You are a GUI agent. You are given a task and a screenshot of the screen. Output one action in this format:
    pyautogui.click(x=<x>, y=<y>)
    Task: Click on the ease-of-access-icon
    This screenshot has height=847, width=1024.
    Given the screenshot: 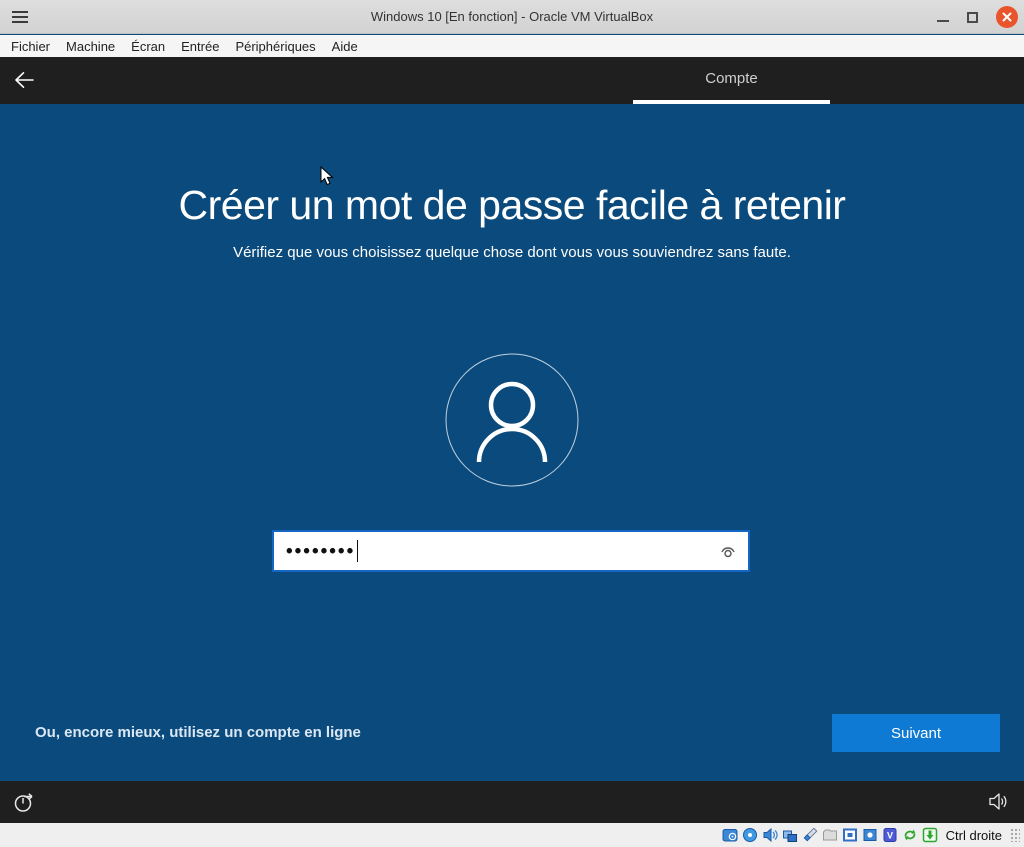 What is the action you would take?
    pyautogui.click(x=24, y=802)
    